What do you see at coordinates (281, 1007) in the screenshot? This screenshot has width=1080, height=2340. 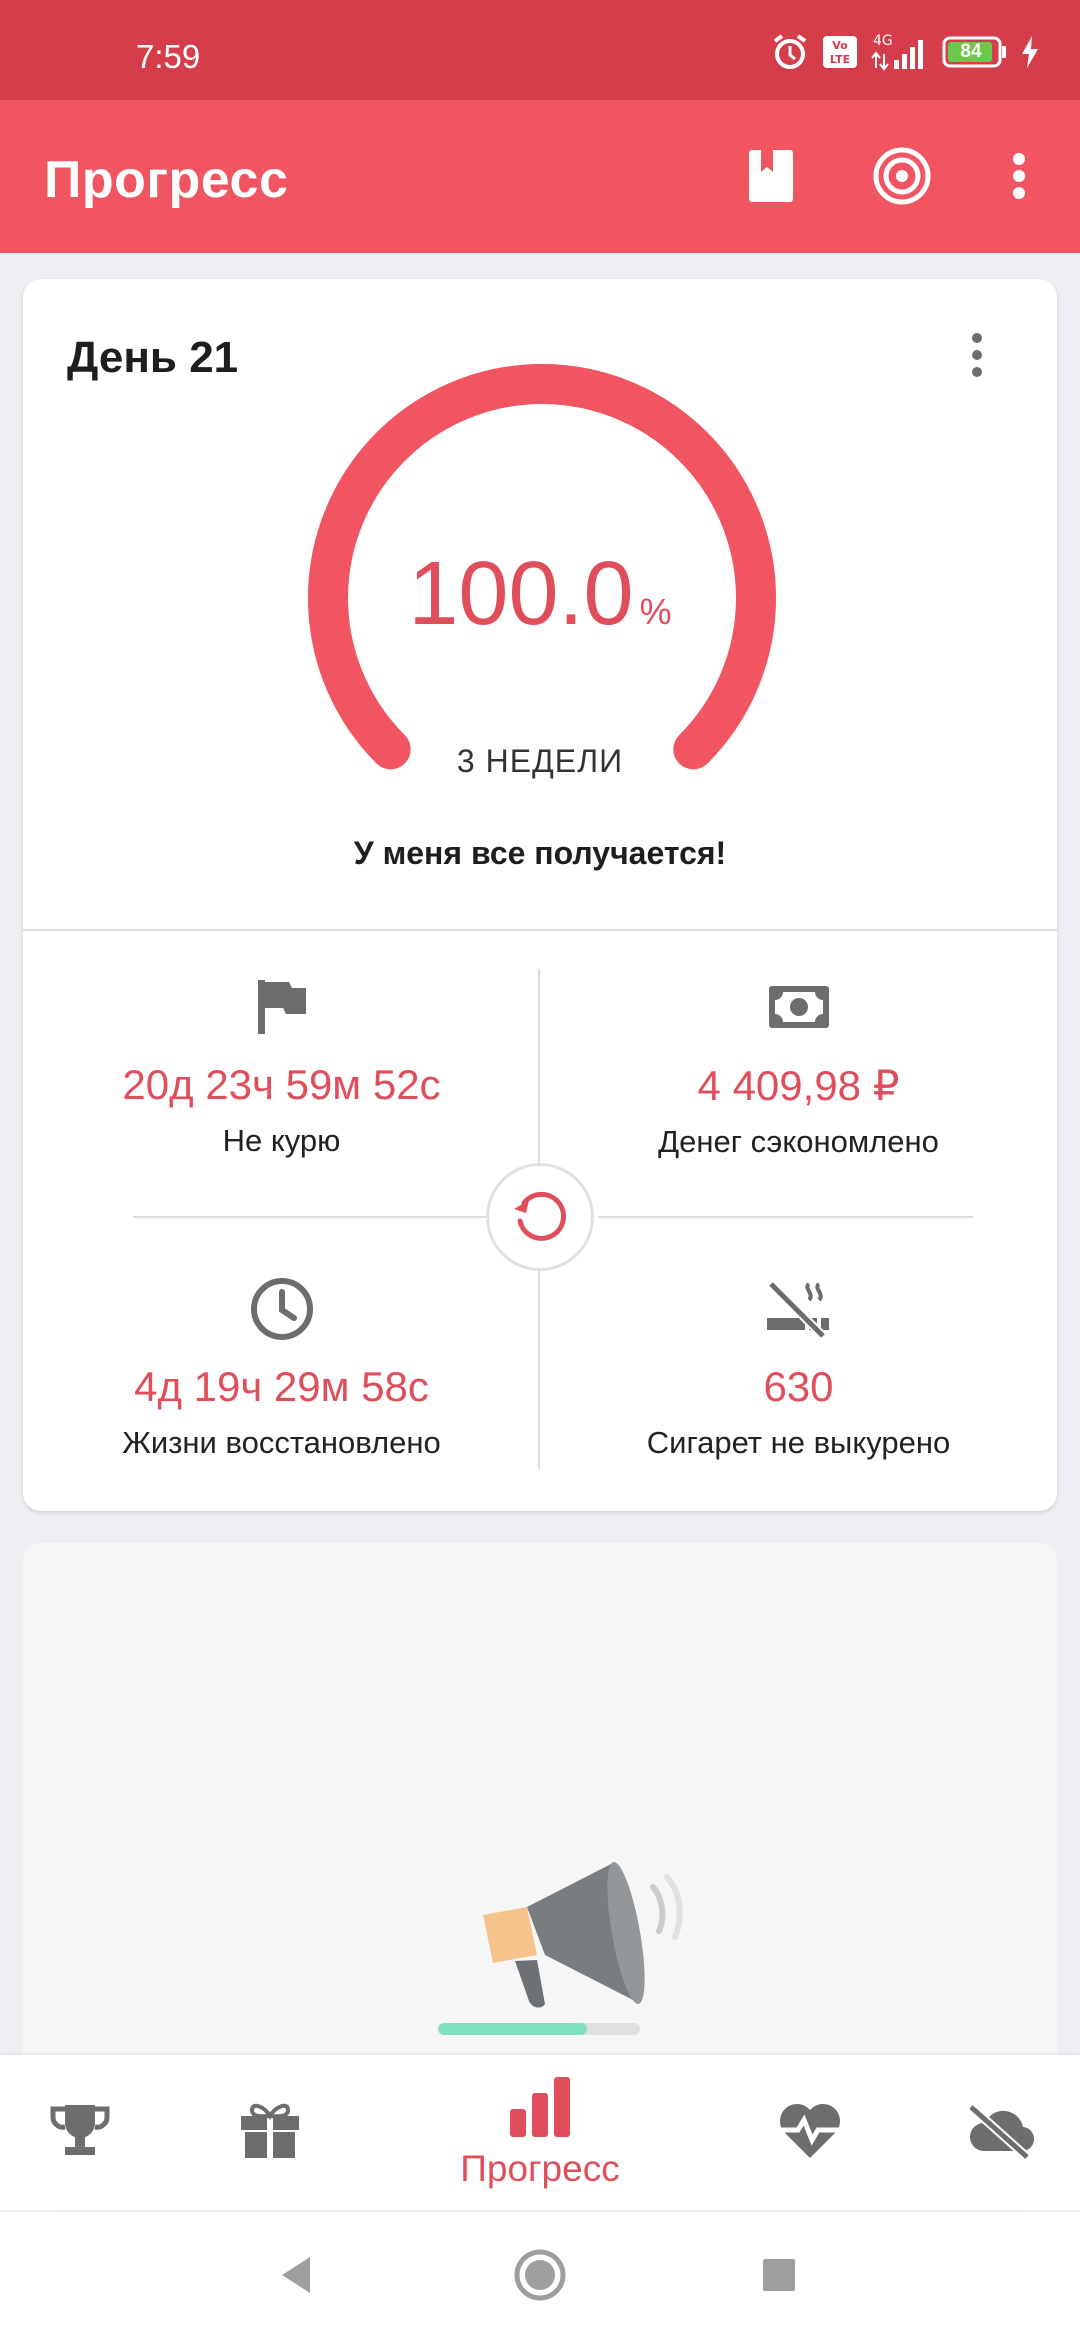 I see `flag-icon` at bounding box center [281, 1007].